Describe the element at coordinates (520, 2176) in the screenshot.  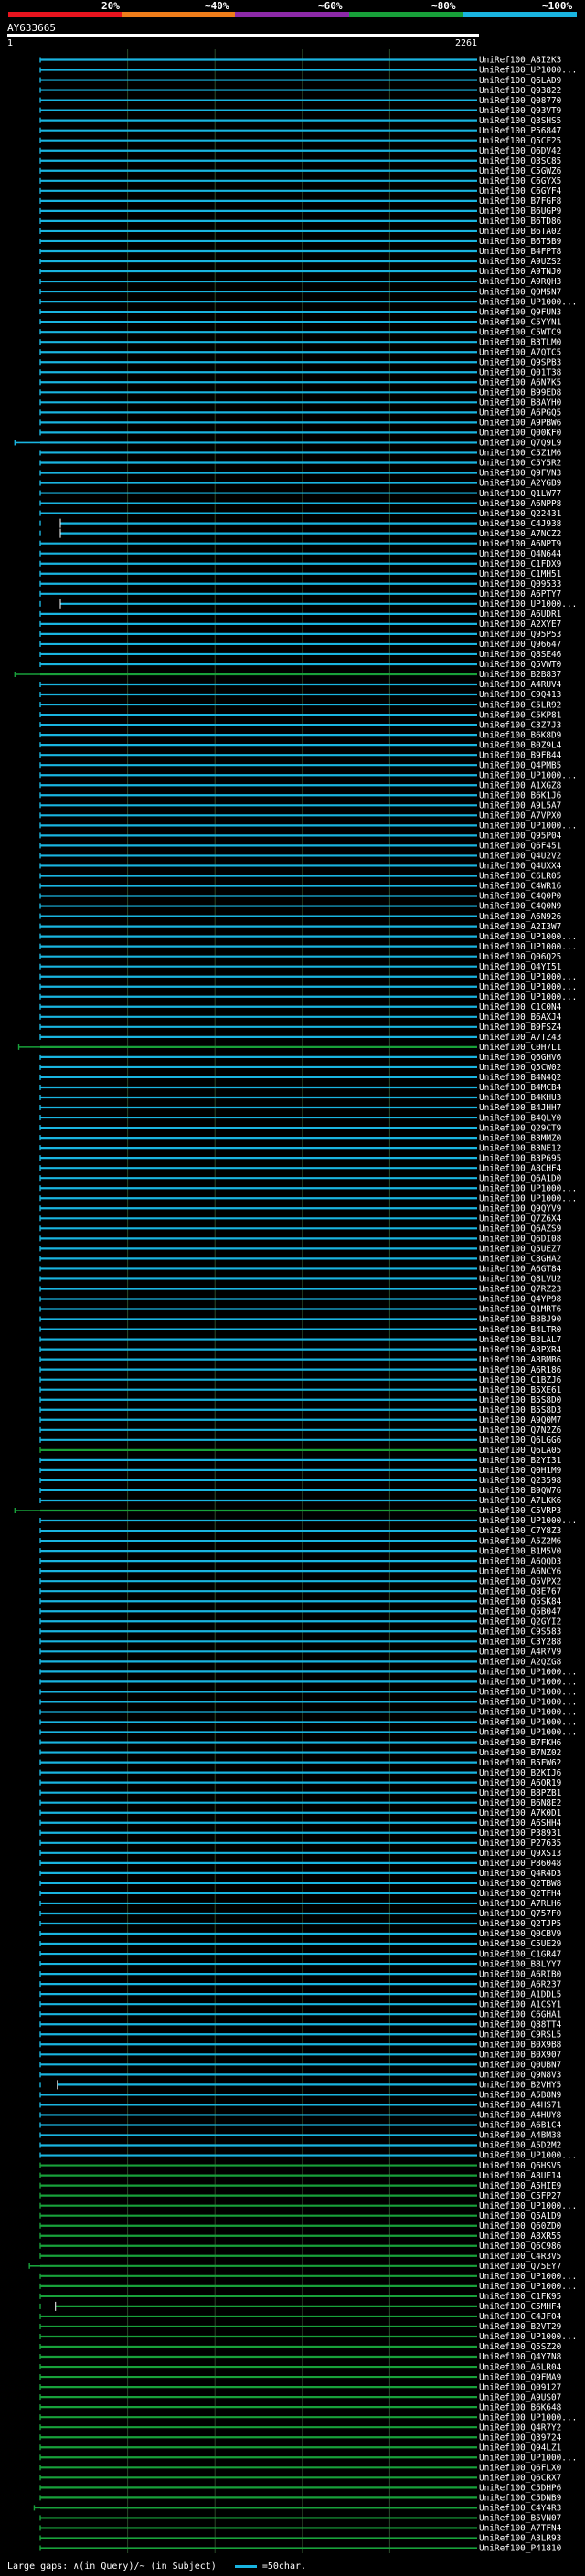
I see `hit-label: UniRef100_A8UE14` at that location.